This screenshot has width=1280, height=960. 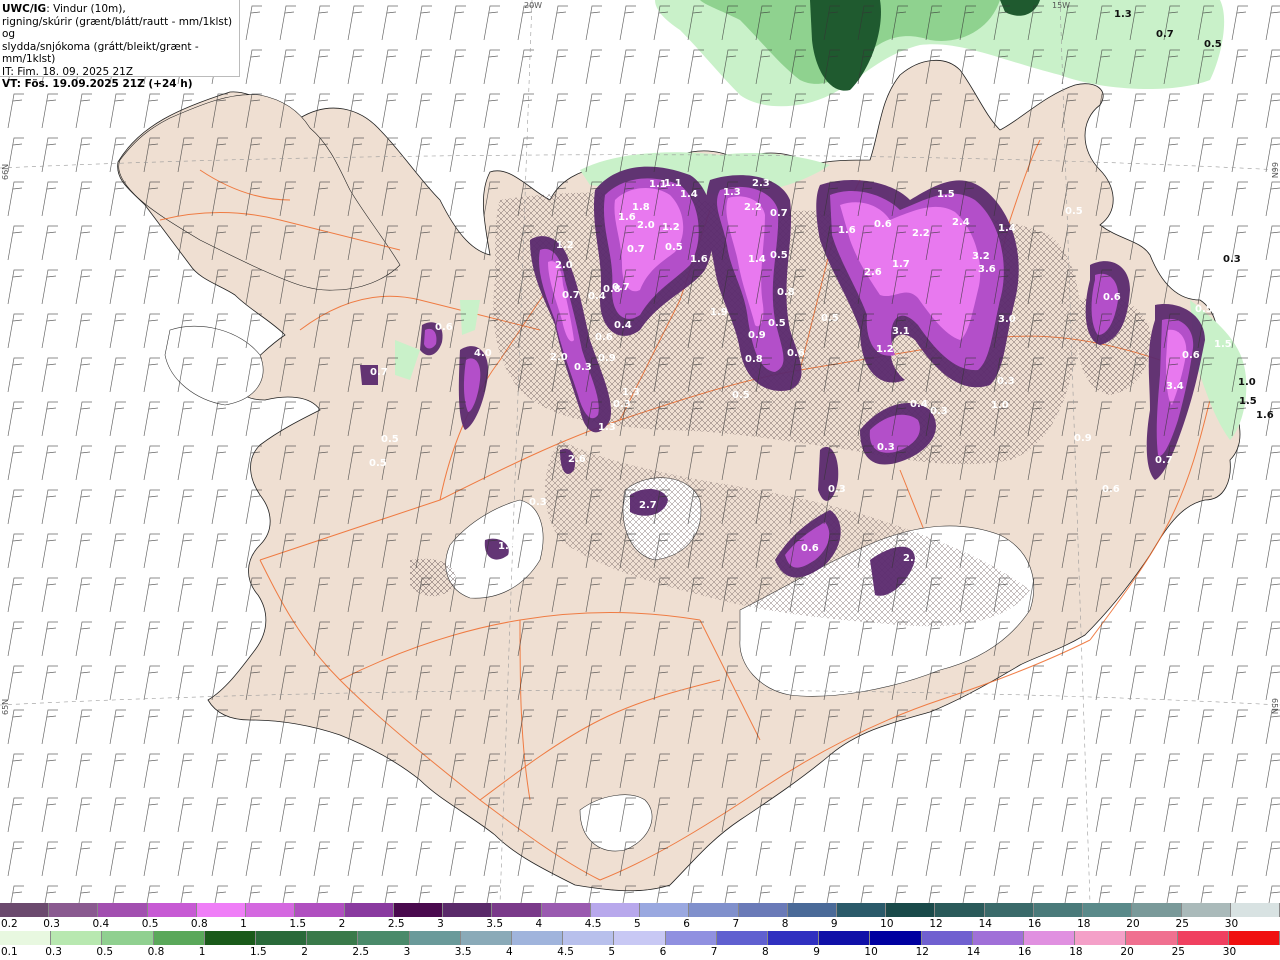 I want to click on product-desc-1: : Vindur (10m),, so click(x=86, y=9).